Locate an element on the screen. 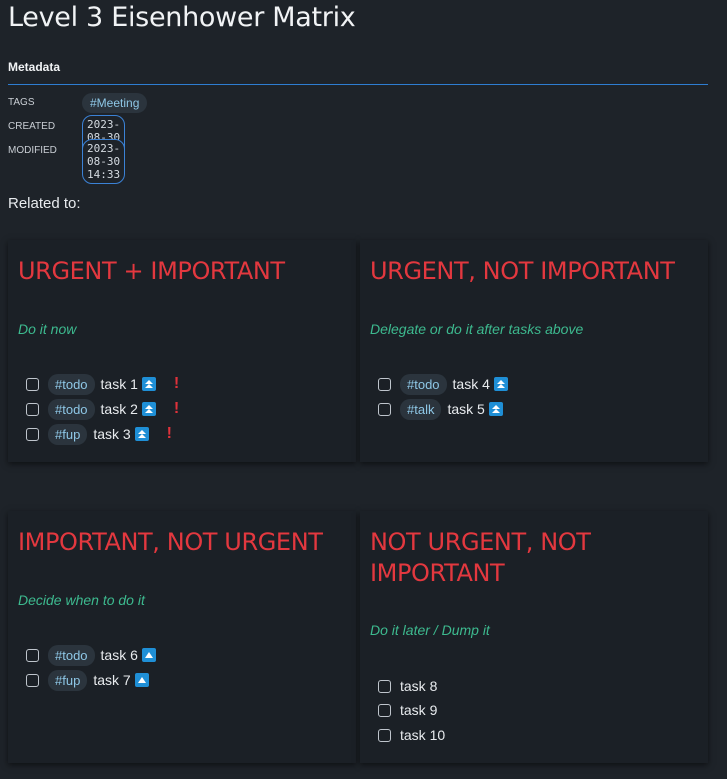  metadata-key-tags: TAGS is located at coordinates (21, 102).